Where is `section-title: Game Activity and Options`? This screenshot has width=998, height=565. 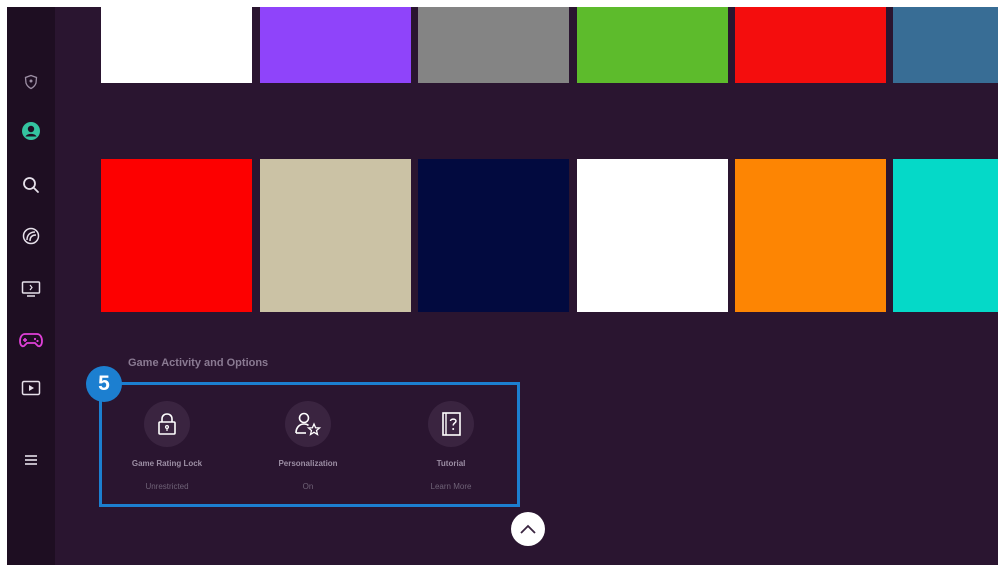 section-title: Game Activity and Options is located at coordinates (198, 363).